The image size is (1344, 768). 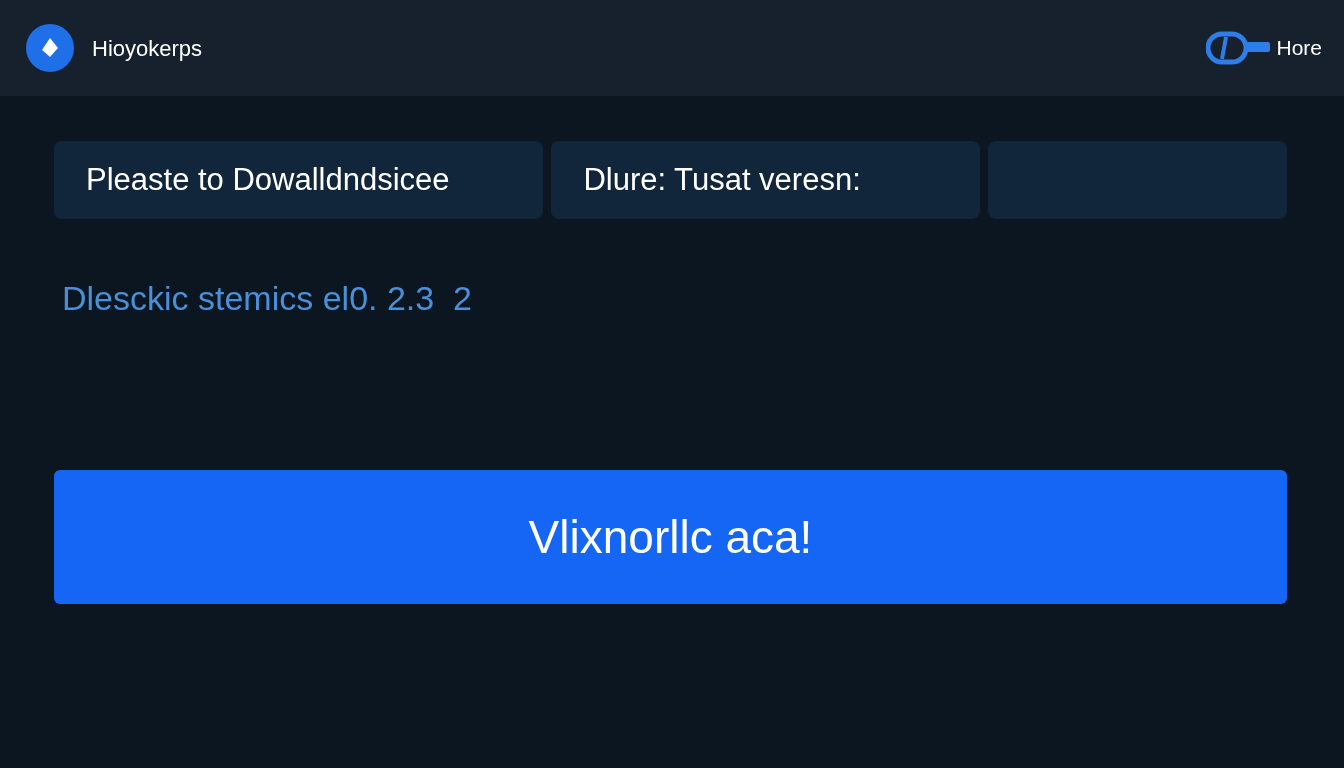 I want to click on home-link: Hore, so click(x=1264, y=48).